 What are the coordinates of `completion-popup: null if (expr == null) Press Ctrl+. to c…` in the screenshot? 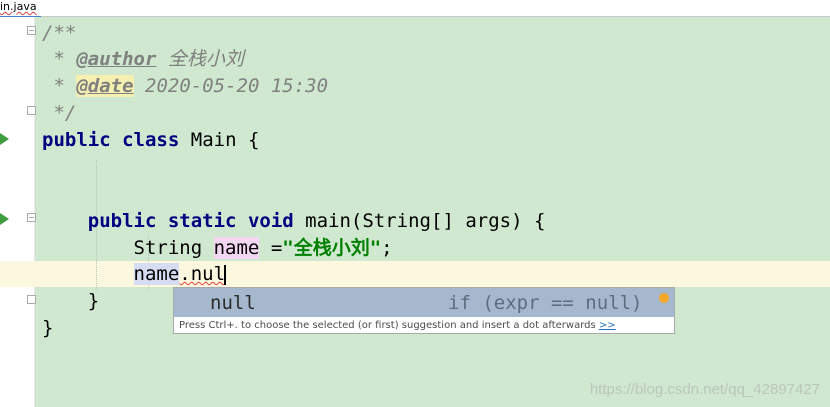 It's located at (424, 310).